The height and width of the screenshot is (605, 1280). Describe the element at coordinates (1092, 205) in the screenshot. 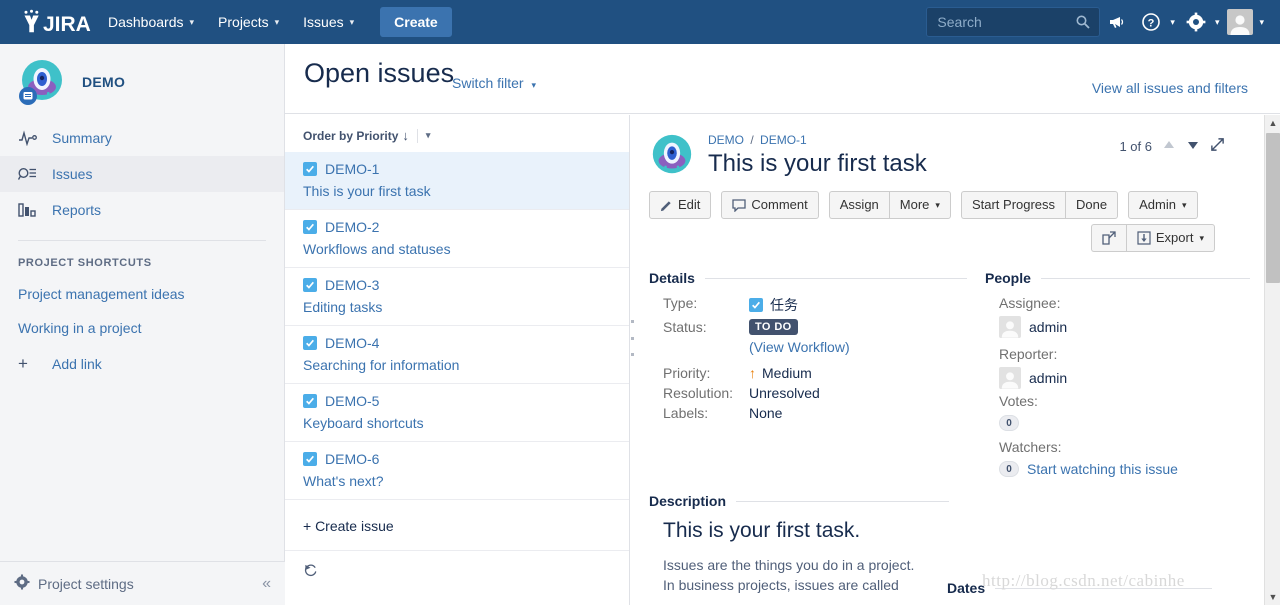

I see `done-button: Done` at that location.